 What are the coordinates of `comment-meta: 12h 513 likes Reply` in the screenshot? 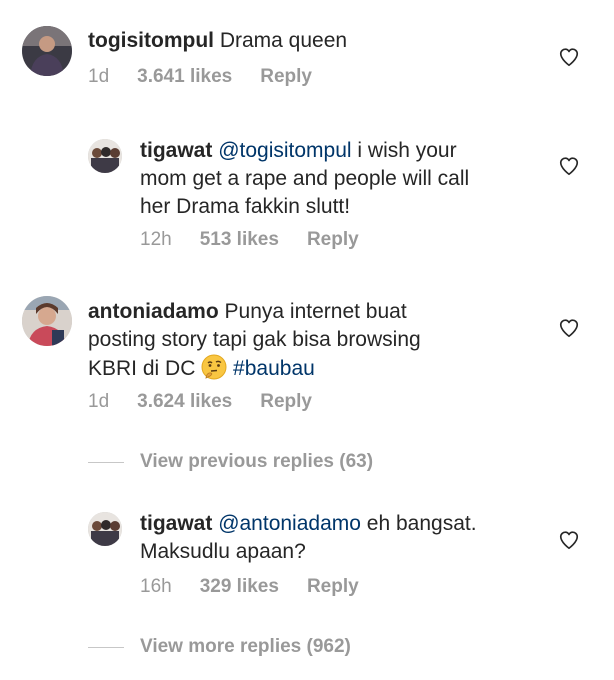 It's located at (249, 240).